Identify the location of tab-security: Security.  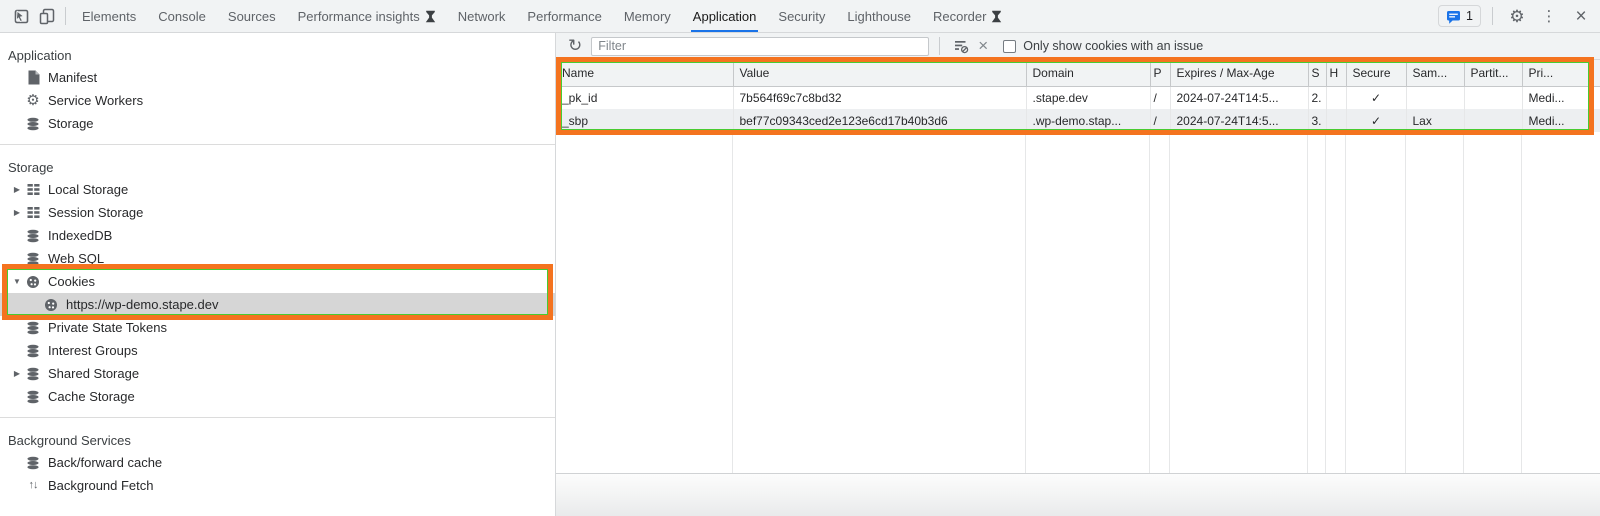
(801, 16).